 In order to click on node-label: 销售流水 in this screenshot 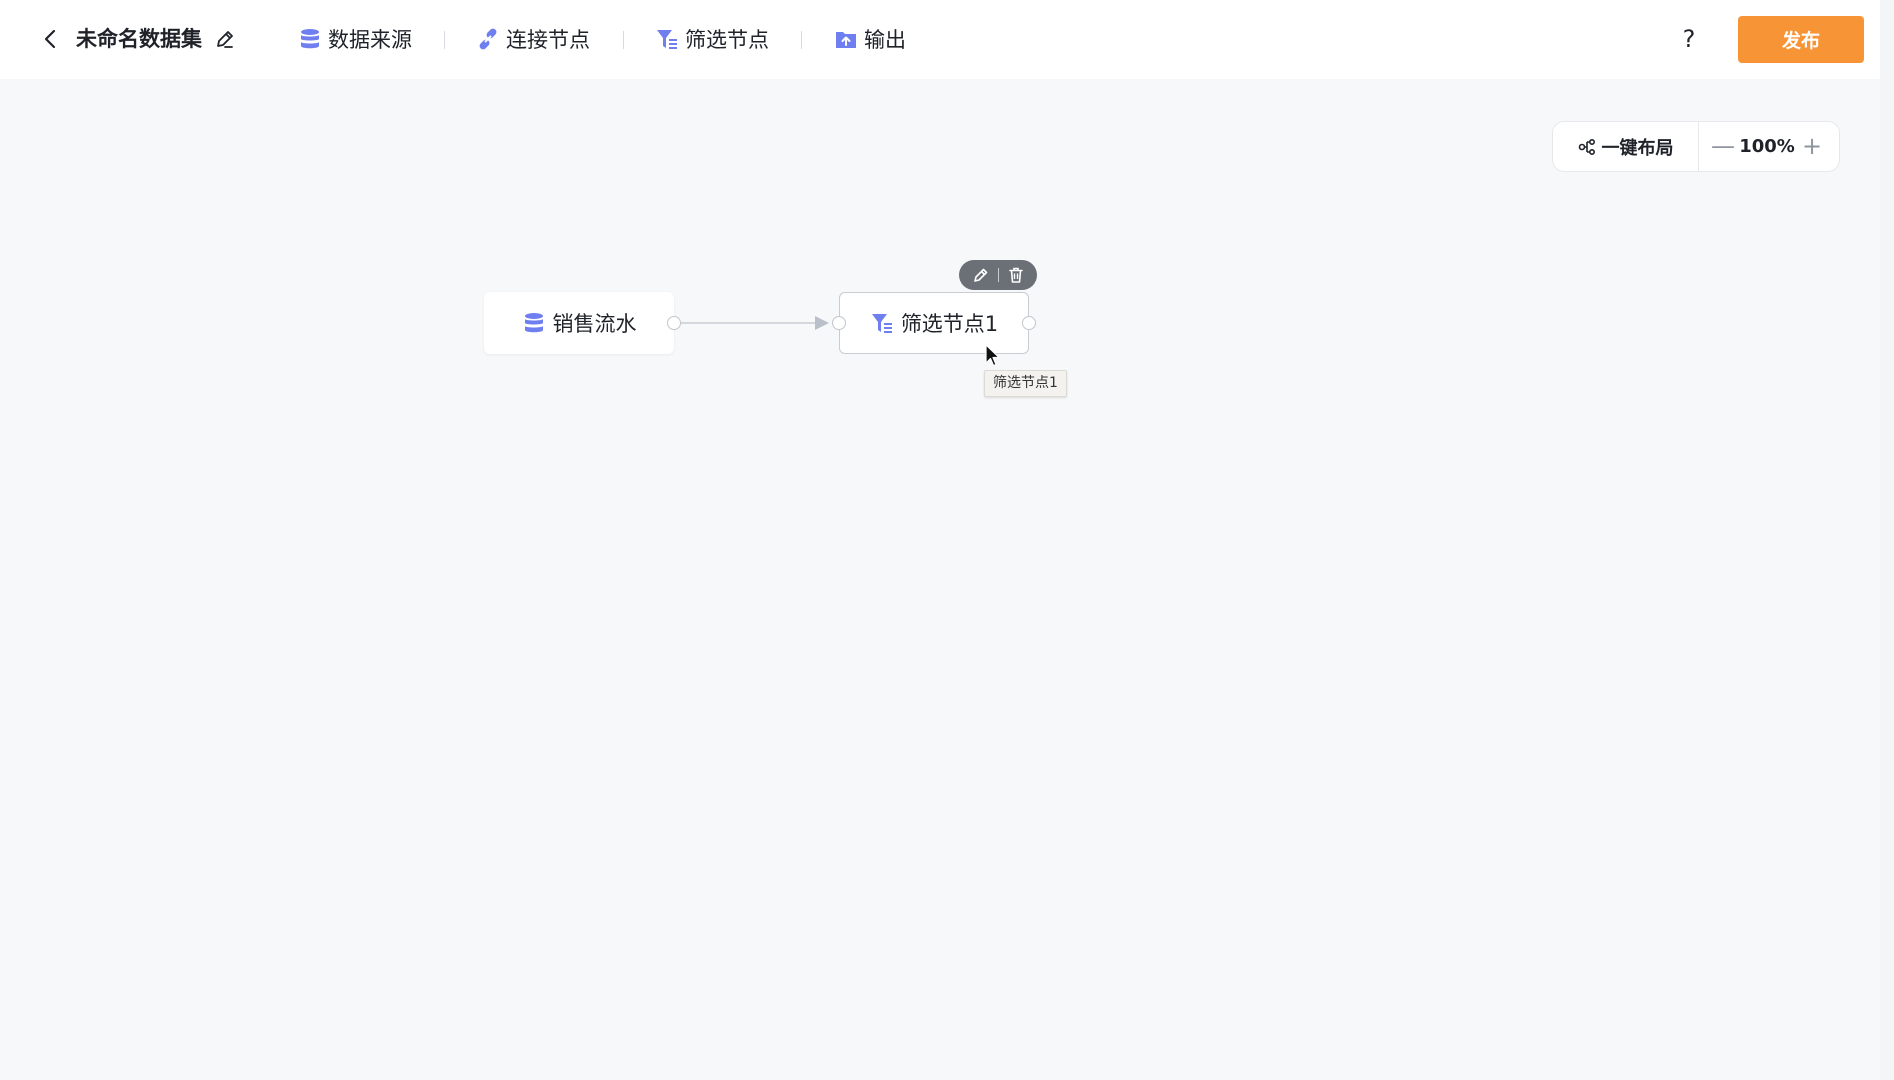, I will do `click(594, 324)`.